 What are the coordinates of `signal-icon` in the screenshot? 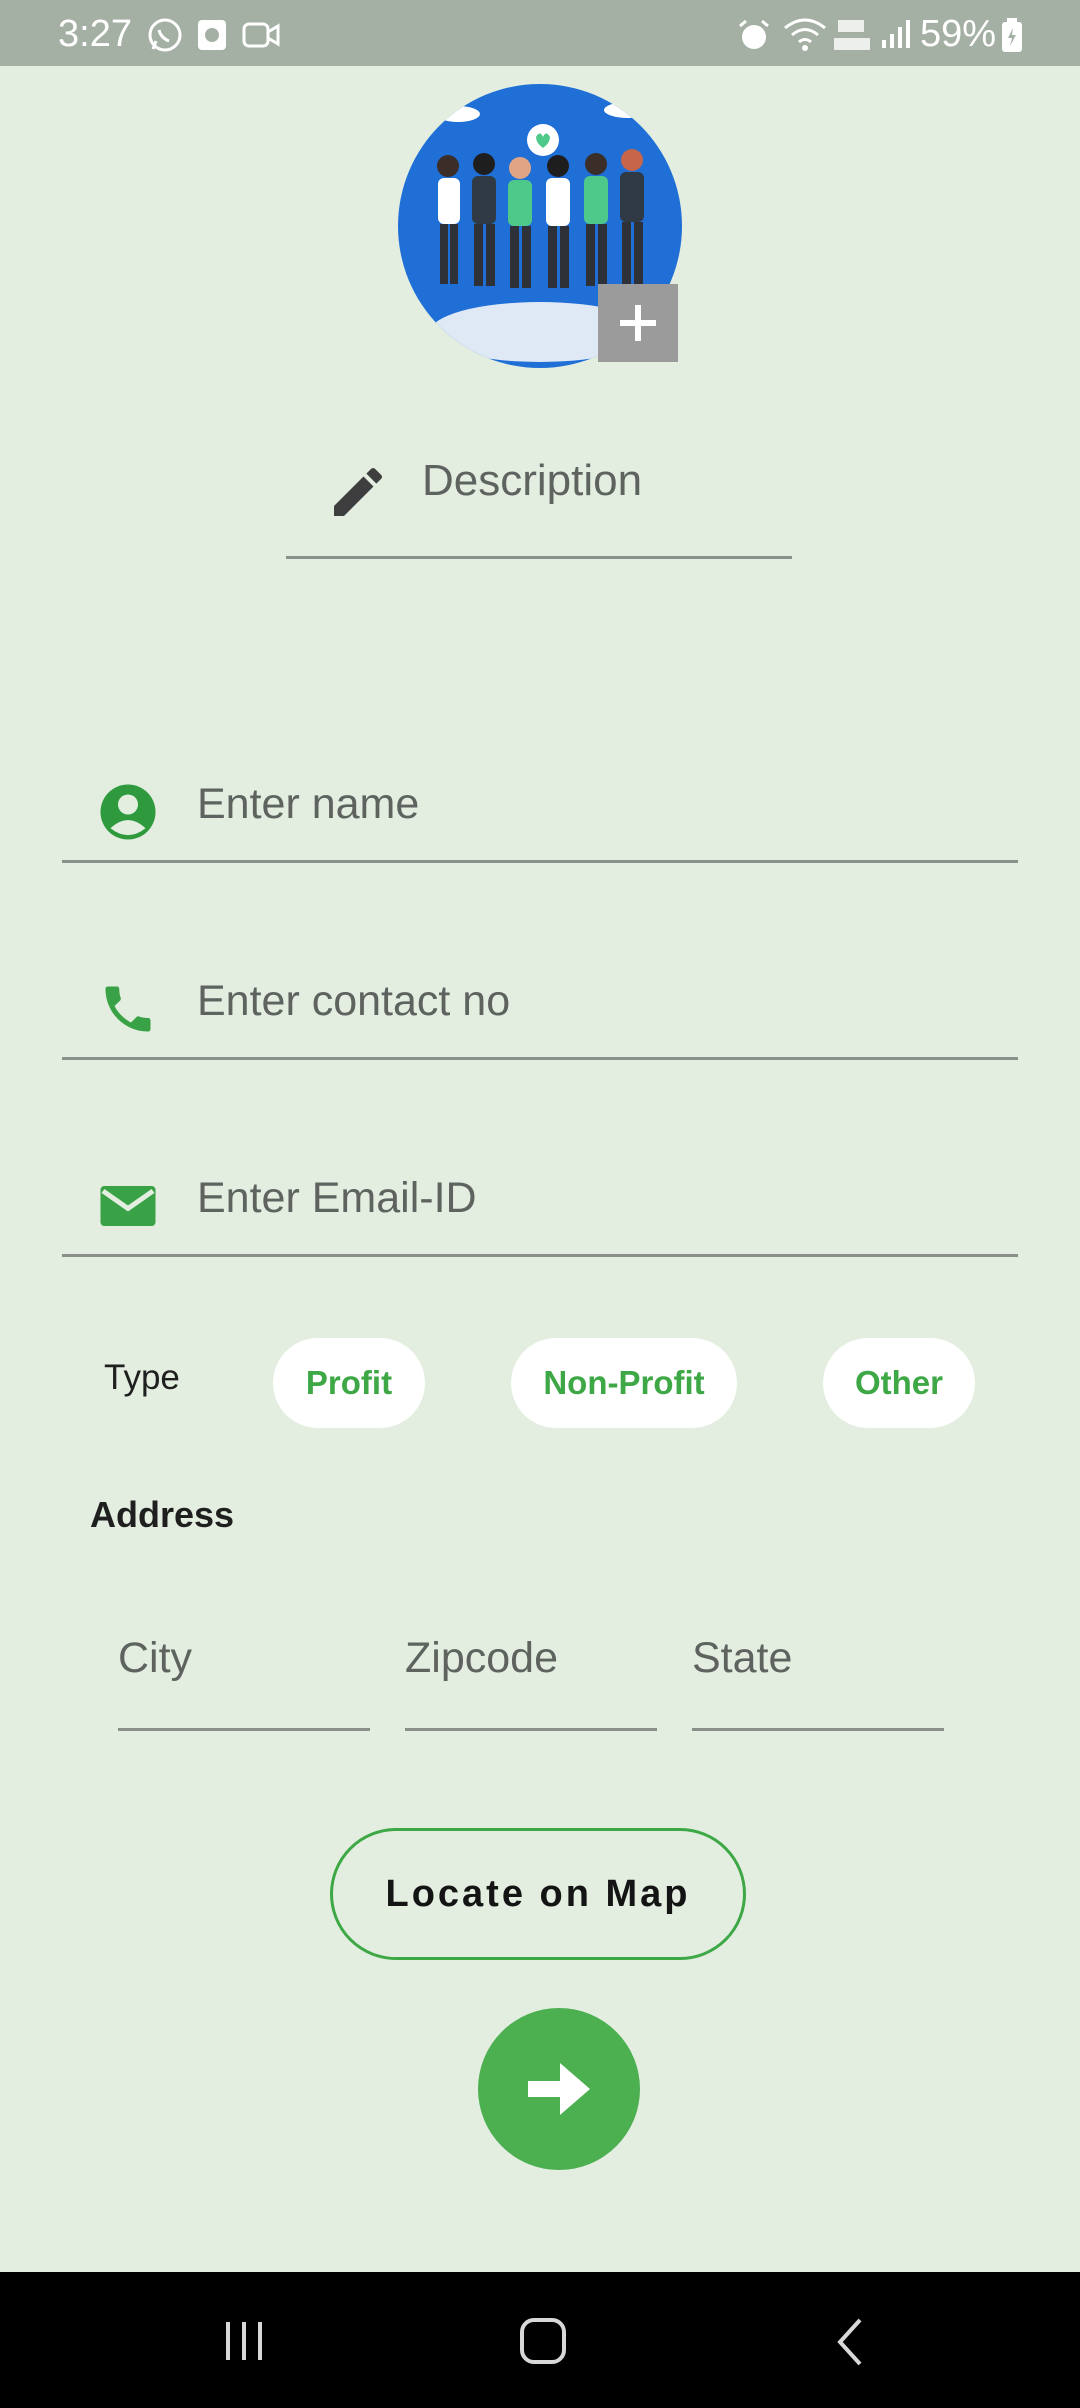 It's located at (896, 34).